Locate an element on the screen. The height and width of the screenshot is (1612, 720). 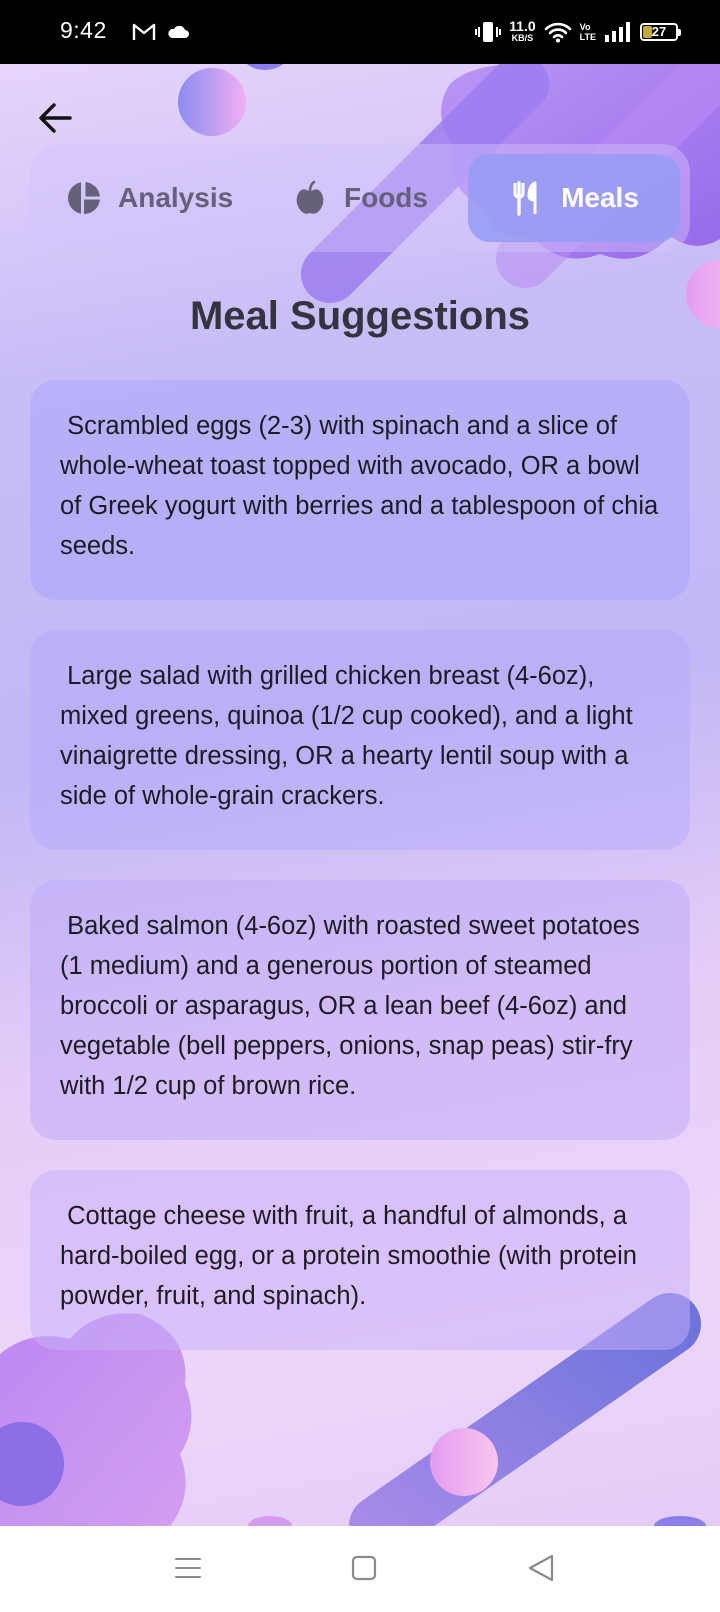
tab-analysis: Analysis is located at coordinates (149, 198).